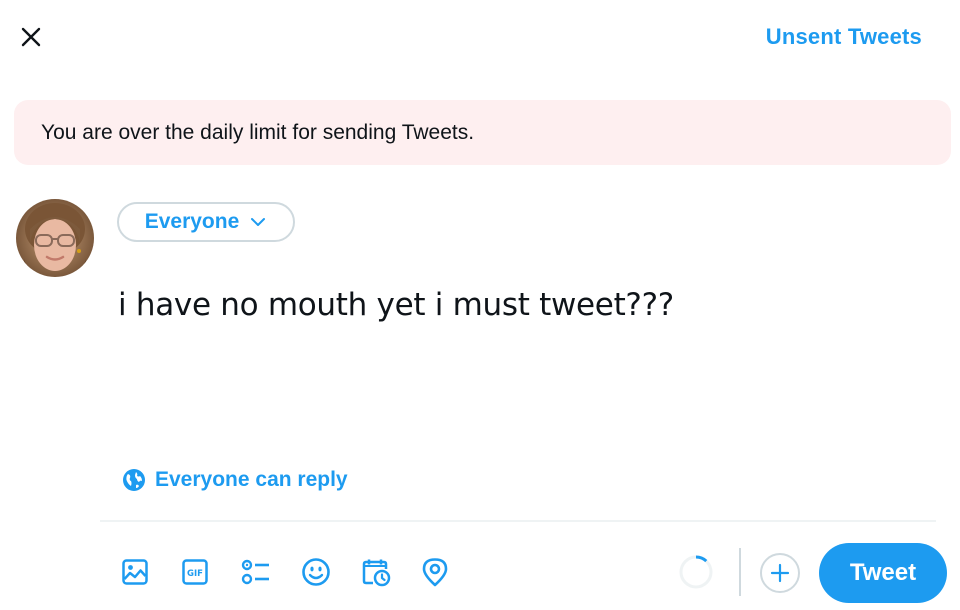  What do you see at coordinates (844, 37) in the screenshot?
I see `unsent-tweets-link: Unsent Tweets` at bounding box center [844, 37].